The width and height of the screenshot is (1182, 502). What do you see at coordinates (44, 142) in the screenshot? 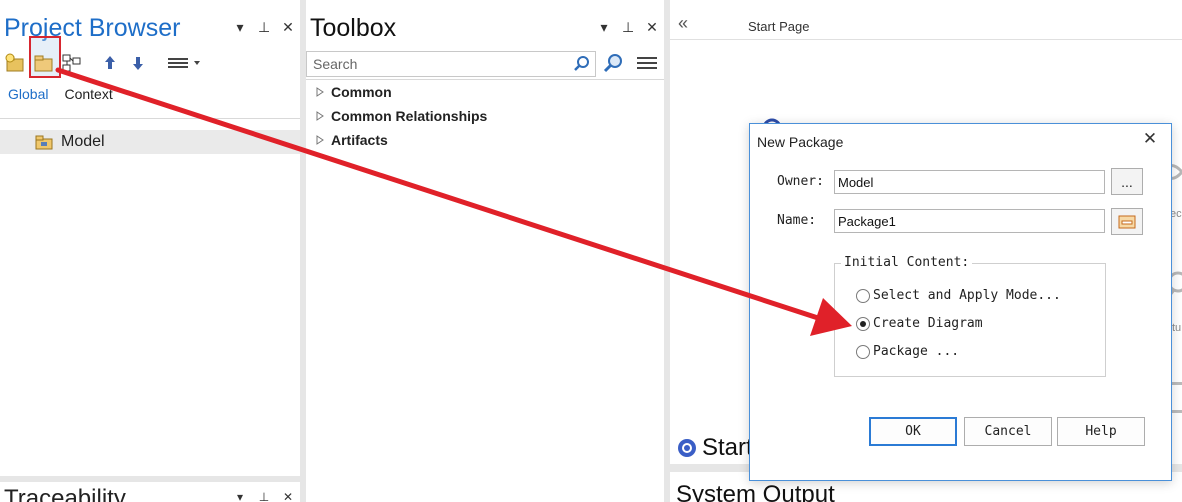
I see `package-icon` at bounding box center [44, 142].